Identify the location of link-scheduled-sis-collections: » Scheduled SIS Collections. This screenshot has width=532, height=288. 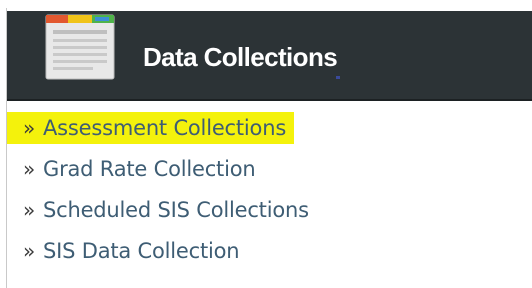
(158, 210).